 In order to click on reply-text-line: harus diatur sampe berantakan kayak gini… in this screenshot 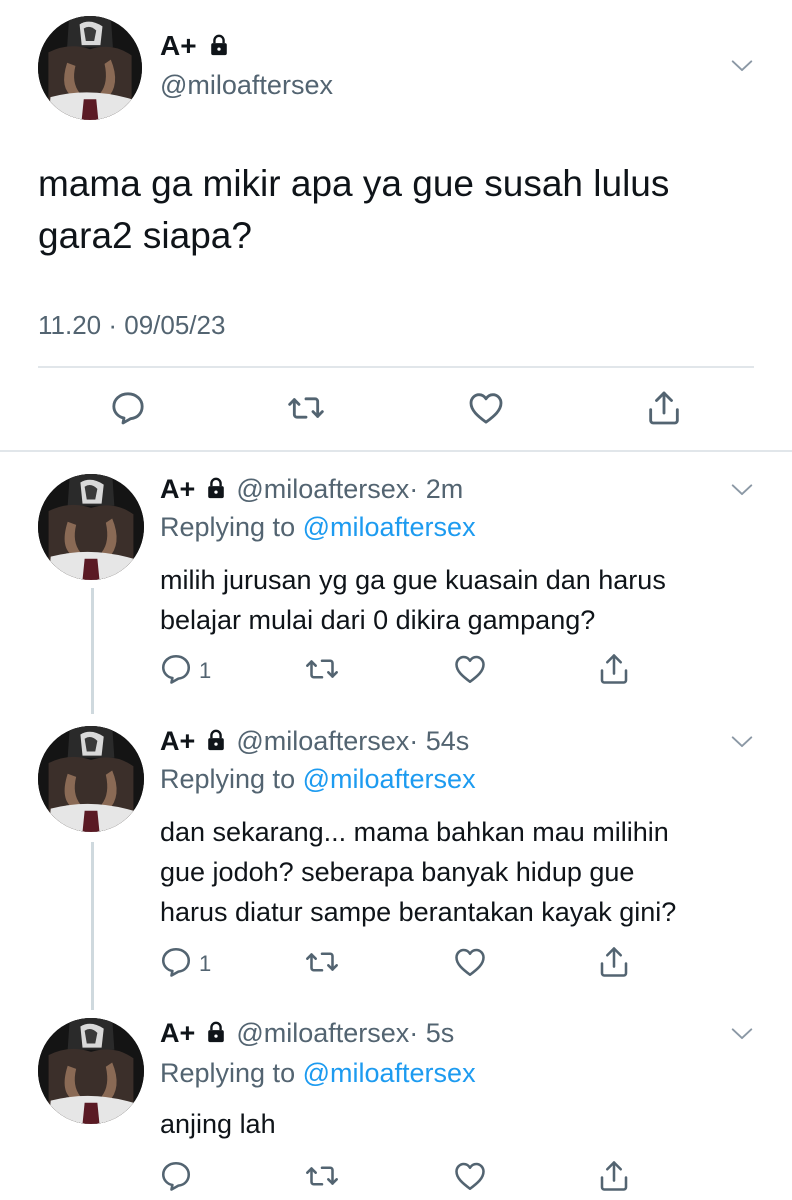, I will do `click(418, 912)`.